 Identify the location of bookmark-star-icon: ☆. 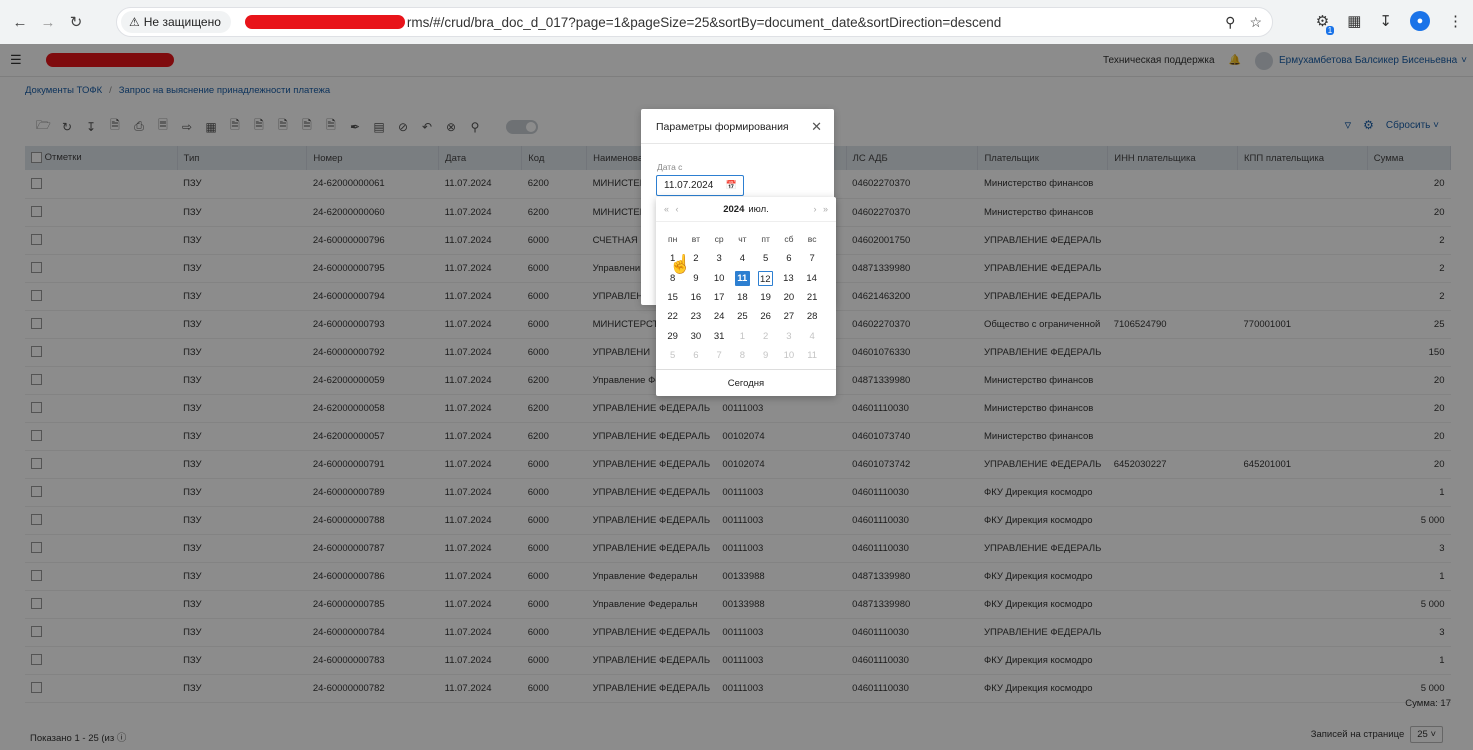
(1255, 22).